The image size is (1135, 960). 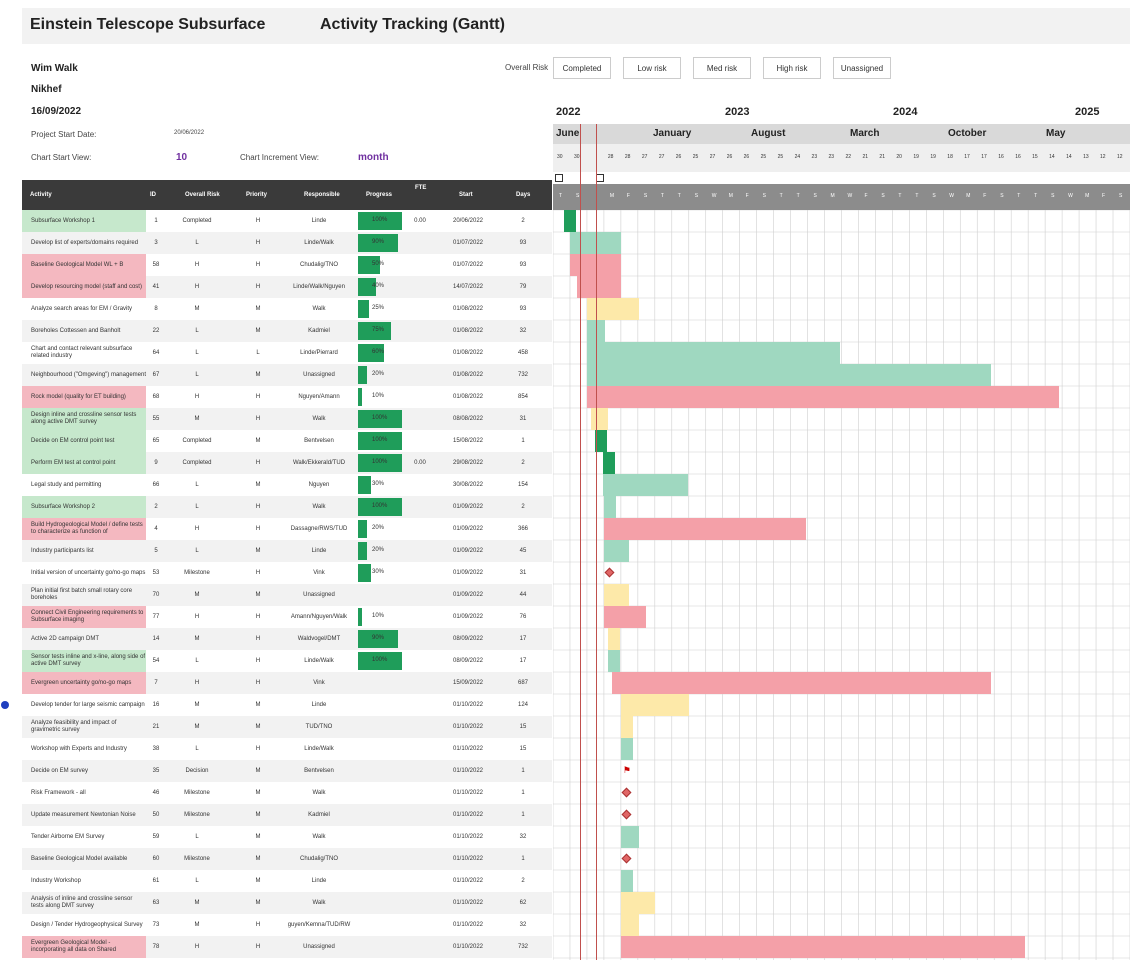 What do you see at coordinates (523, 243) in the screenshot?
I see `days-cell: 93` at bounding box center [523, 243].